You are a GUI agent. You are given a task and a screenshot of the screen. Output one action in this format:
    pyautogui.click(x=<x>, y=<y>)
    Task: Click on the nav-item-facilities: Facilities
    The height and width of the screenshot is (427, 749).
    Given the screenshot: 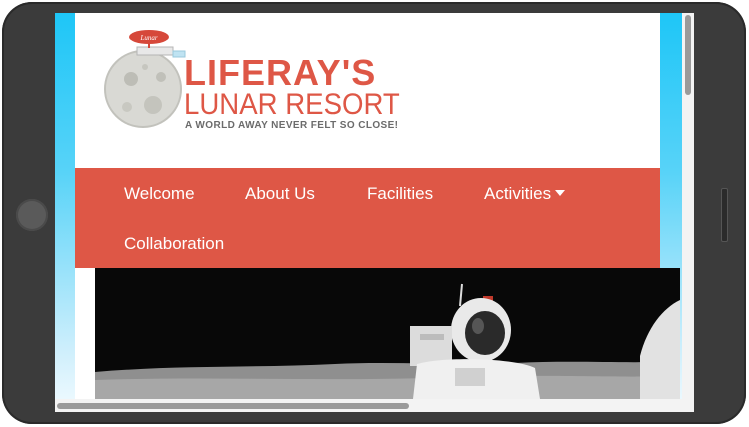 What is the action you would take?
    pyautogui.click(x=400, y=193)
    